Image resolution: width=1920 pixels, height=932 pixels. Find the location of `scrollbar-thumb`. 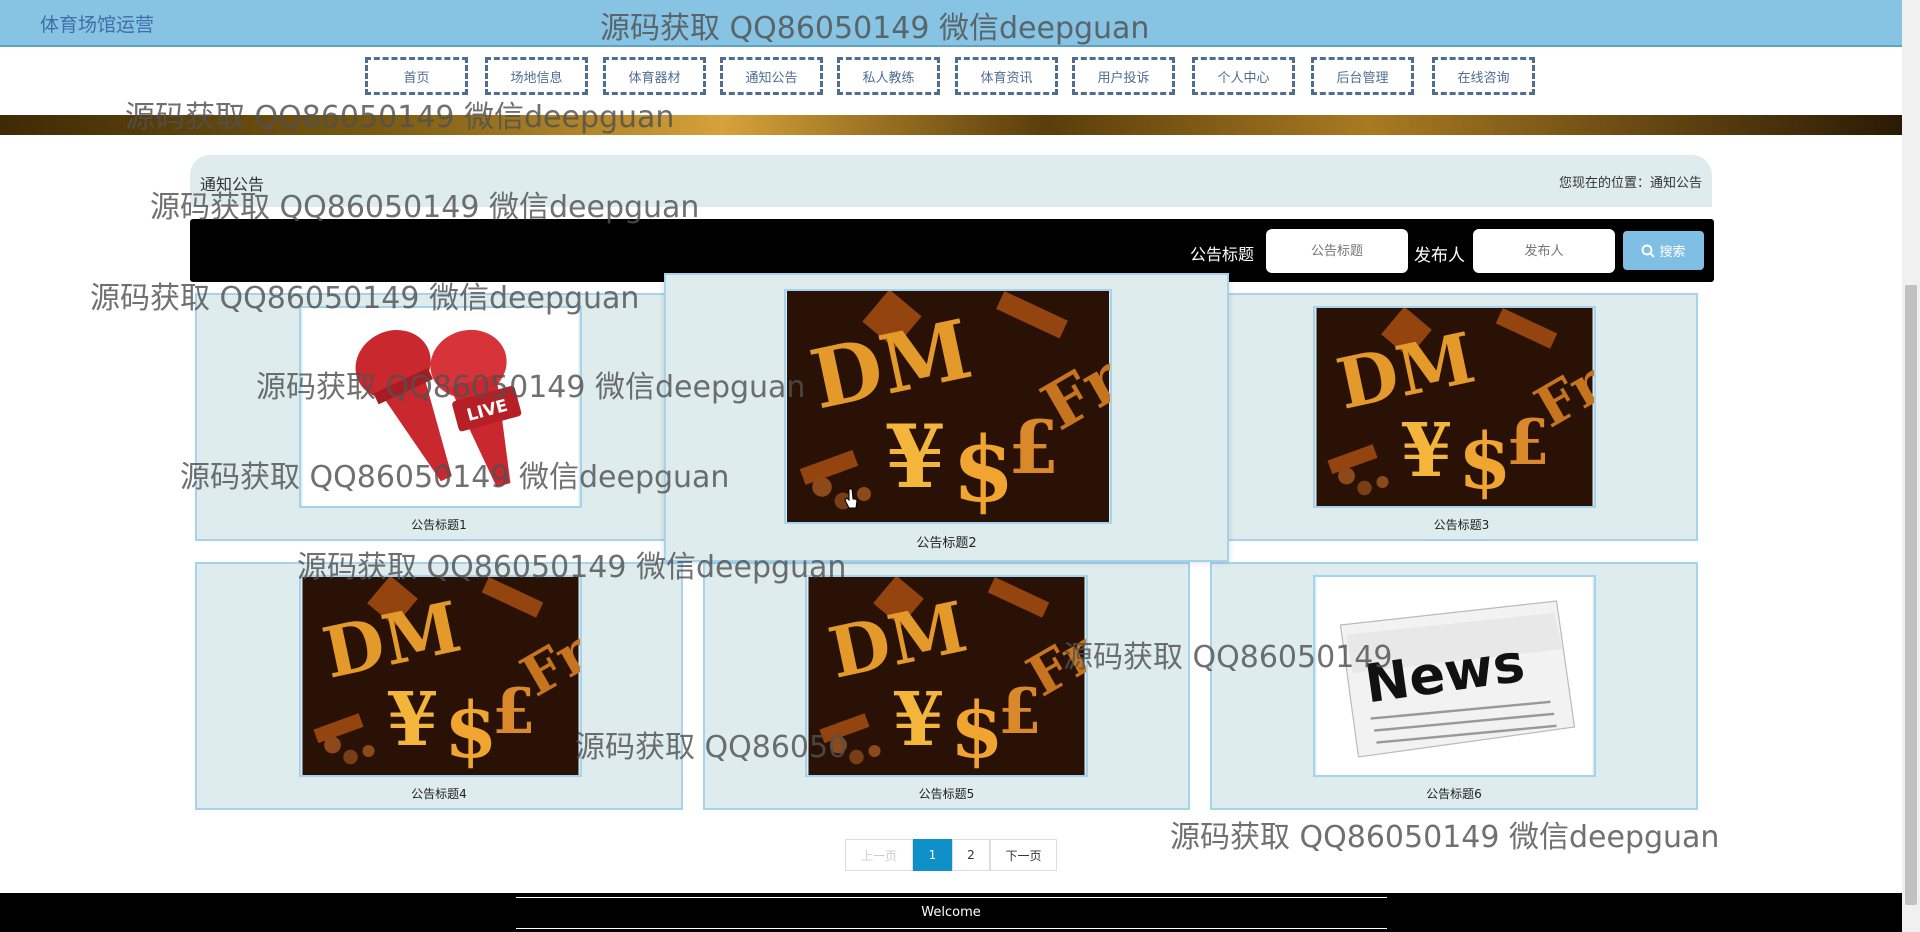

scrollbar-thumb is located at coordinates (1911, 595).